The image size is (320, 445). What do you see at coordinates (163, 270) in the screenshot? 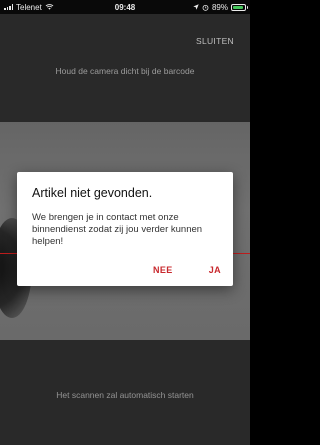
I see `no-button: NEE` at bounding box center [163, 270].